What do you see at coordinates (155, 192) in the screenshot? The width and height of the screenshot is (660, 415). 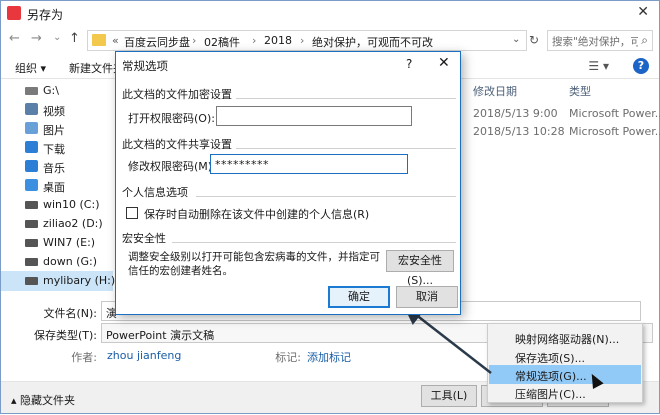 I see `privacy-section-heading: 个人信息选项` at bounding box center [155, 192].